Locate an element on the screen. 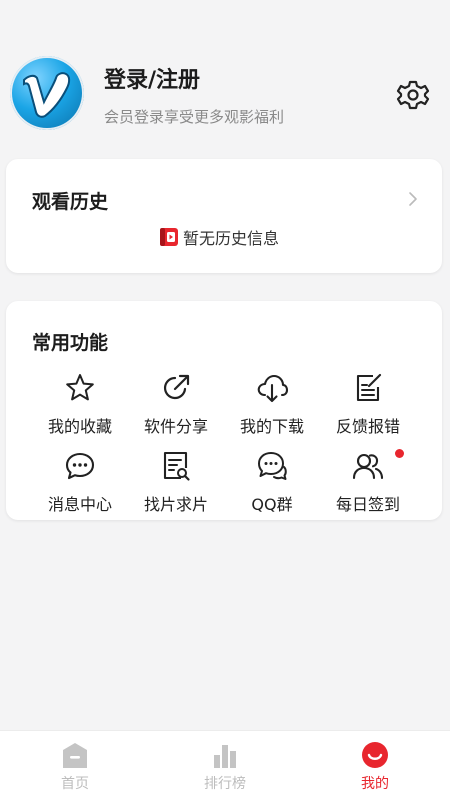 The width and height of the screenshot is (450, 801). notification-dot is located at coordinates (399, 453).